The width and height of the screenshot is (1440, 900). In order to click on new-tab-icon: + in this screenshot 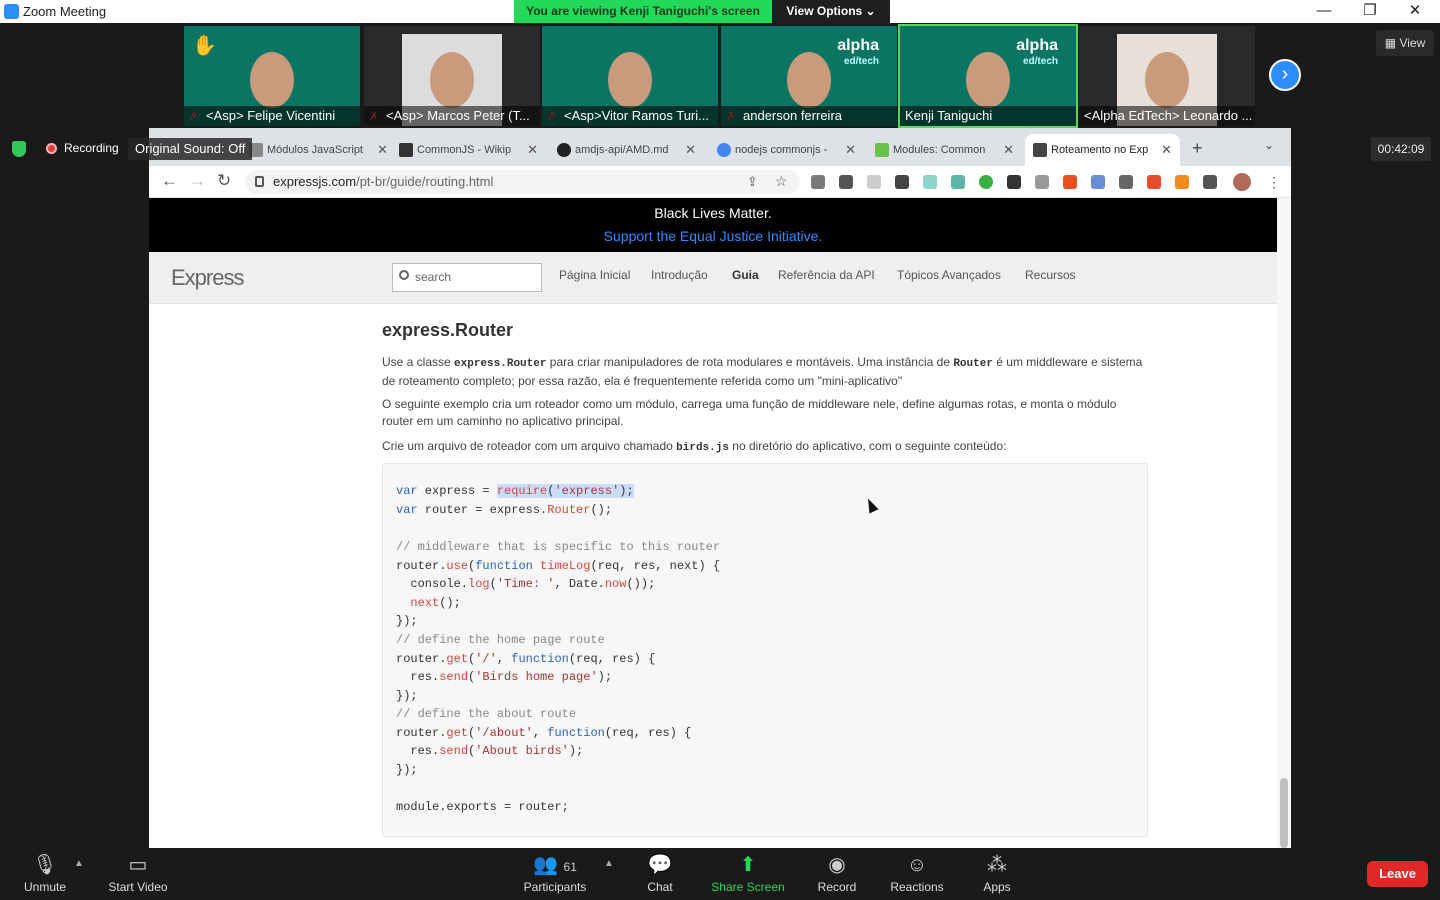, I will do `click(1197, 148)`.